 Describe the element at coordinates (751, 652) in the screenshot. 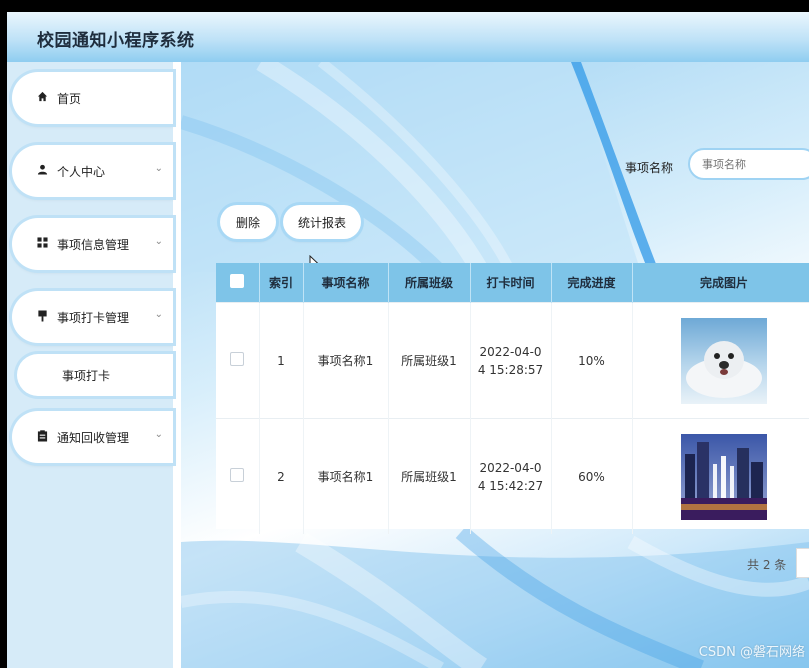

I see `watermark: CSDN @磐石网络` at that location.